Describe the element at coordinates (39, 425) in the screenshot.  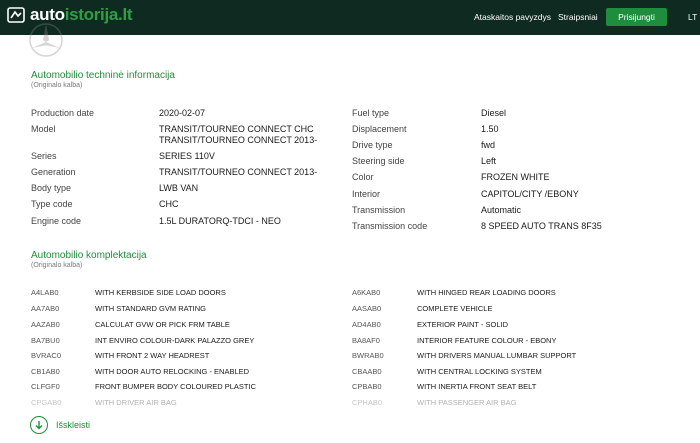
I see `chevron-down-icon` at that location.